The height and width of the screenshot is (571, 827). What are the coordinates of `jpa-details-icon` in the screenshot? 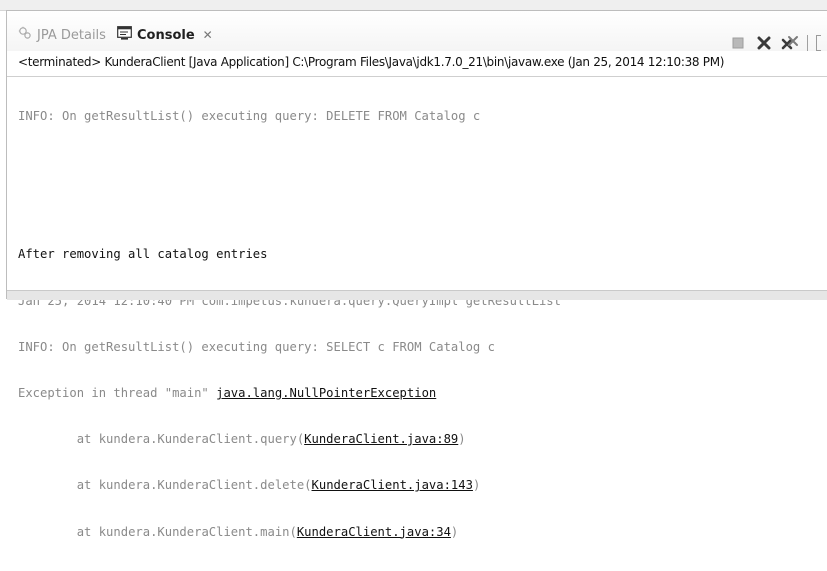 It's located at (25, 35).